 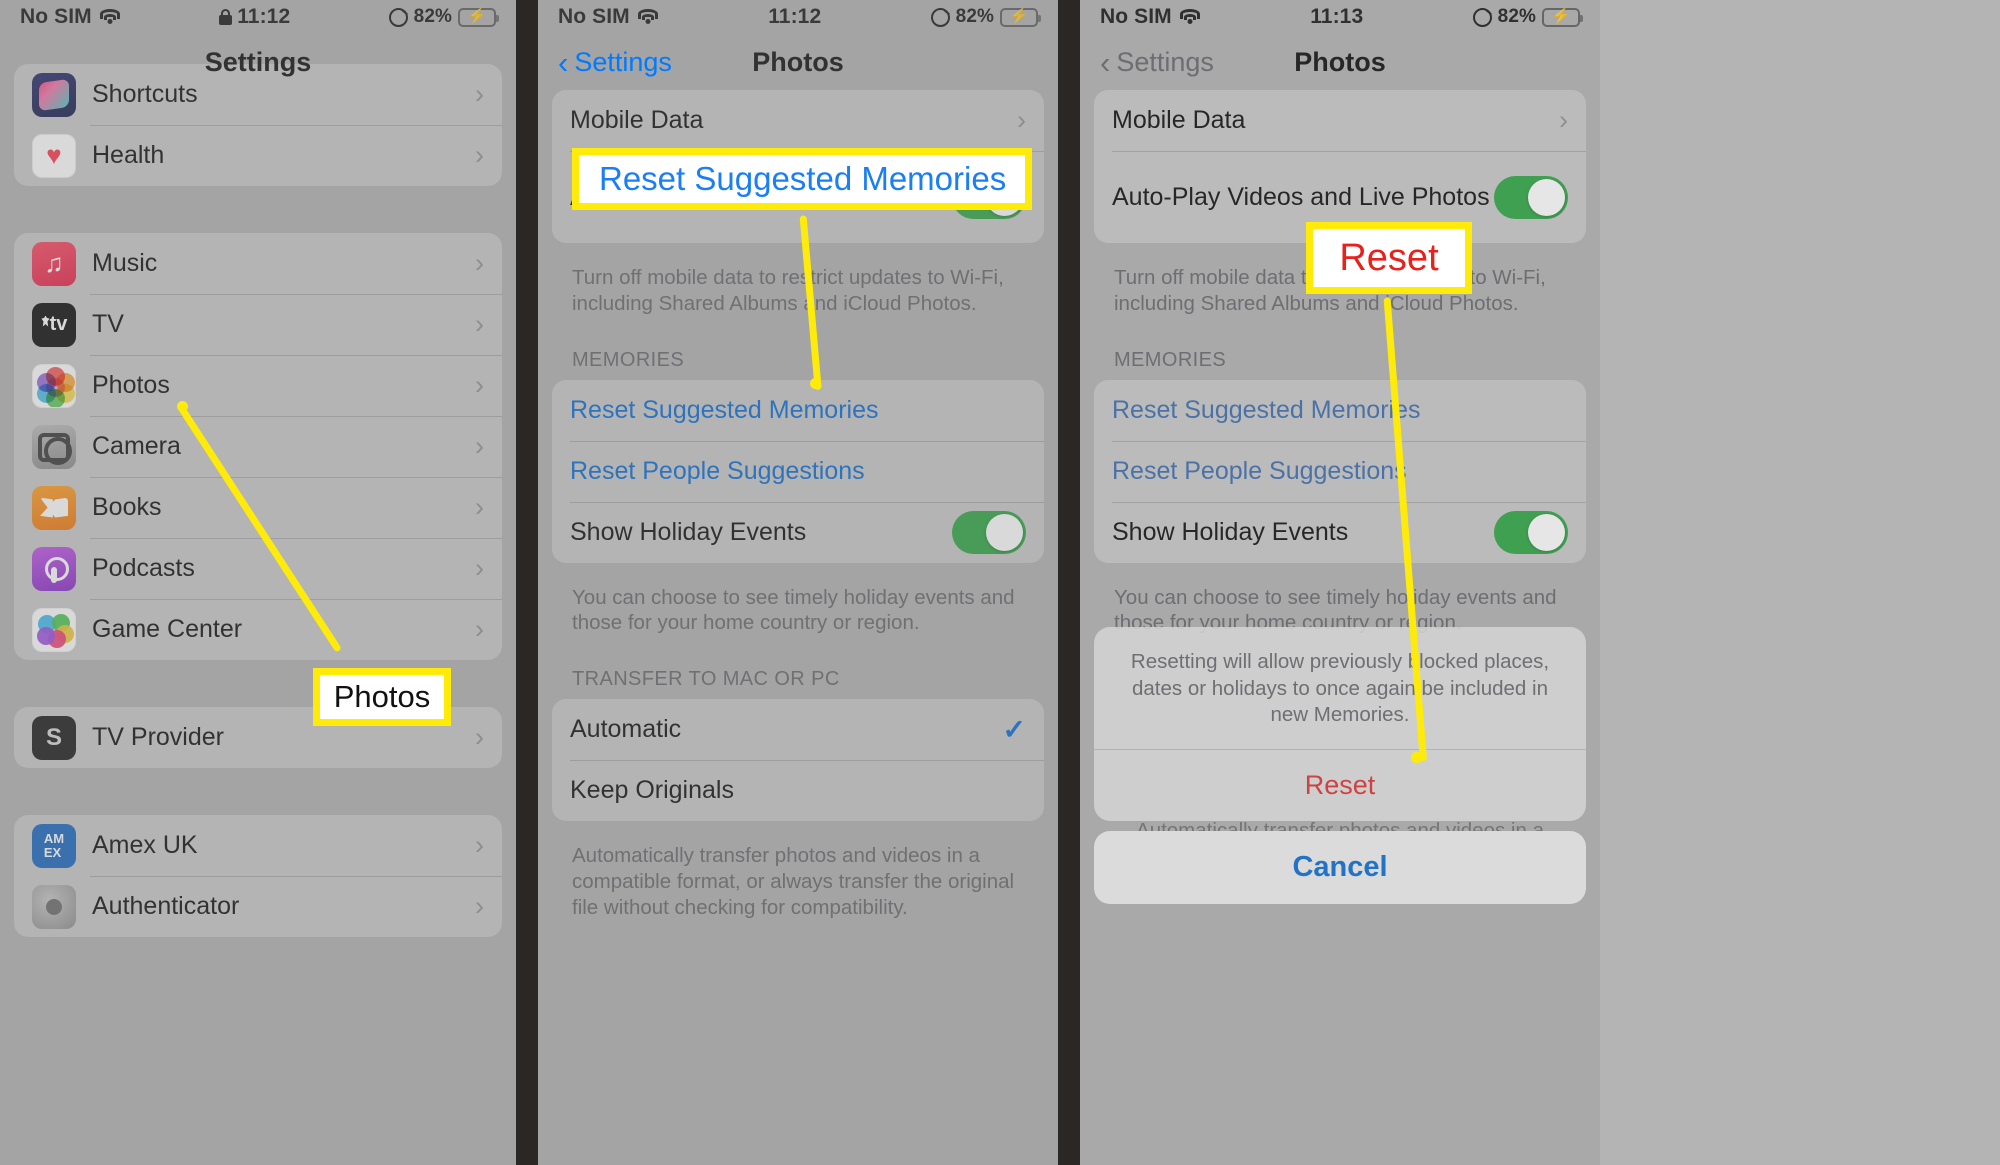 I want to click on settings-group-third-party-apps: Amex UK › Authenticator ›, so click(x=258, y=876).